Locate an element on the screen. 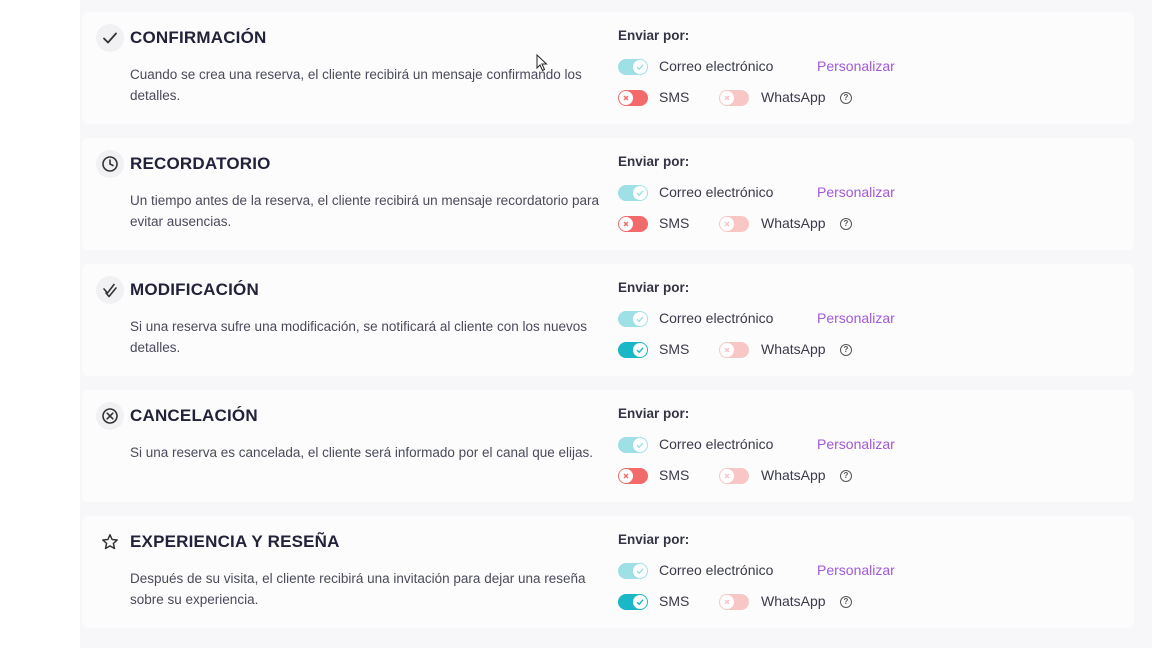  card-title: CANCELACIÓN is located at coordinates (194, 415).